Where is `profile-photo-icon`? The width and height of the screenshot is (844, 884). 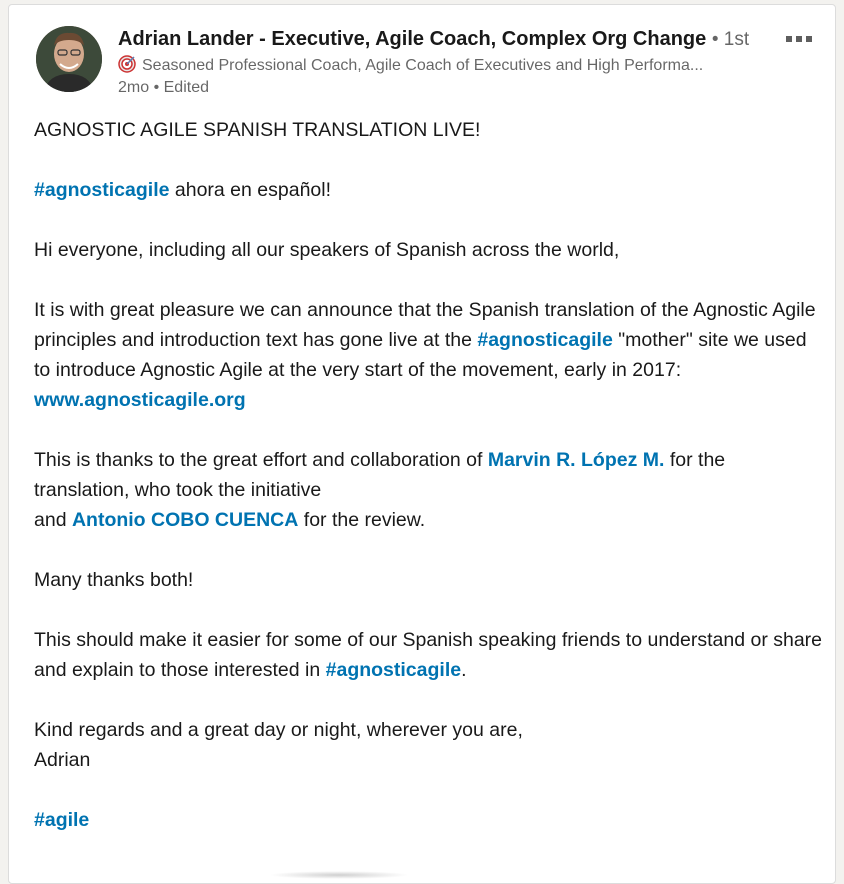
profile-photo-icon is located at coordinates (69, 59).